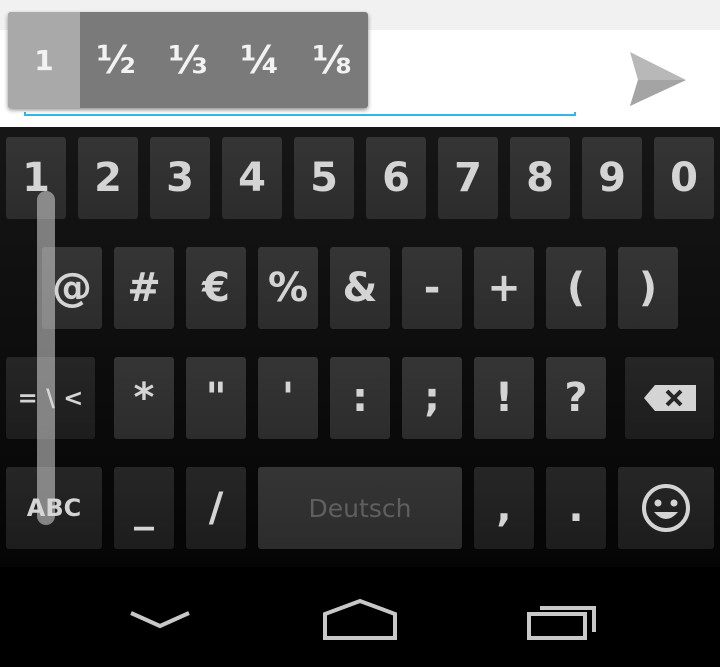  I want to click on navigation-bar, so click(360, 617).